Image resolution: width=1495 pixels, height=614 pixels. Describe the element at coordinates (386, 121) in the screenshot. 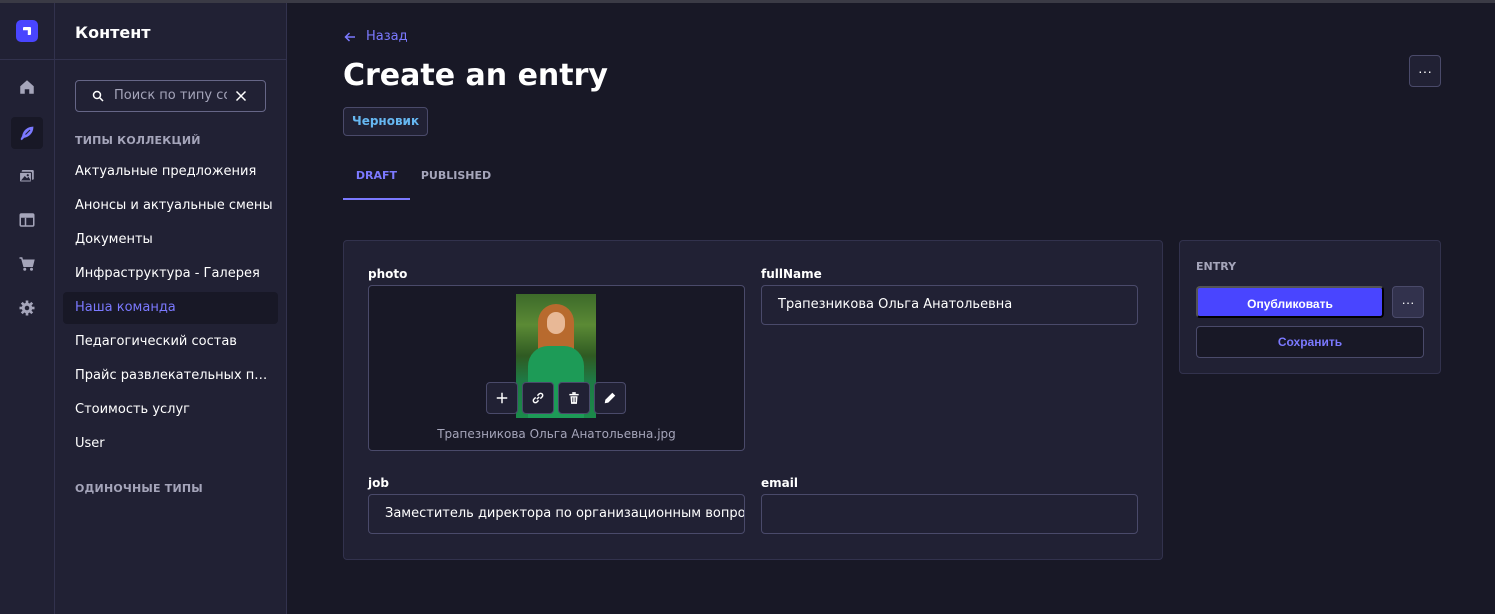

I see `status-badge: Черновик` at that location.